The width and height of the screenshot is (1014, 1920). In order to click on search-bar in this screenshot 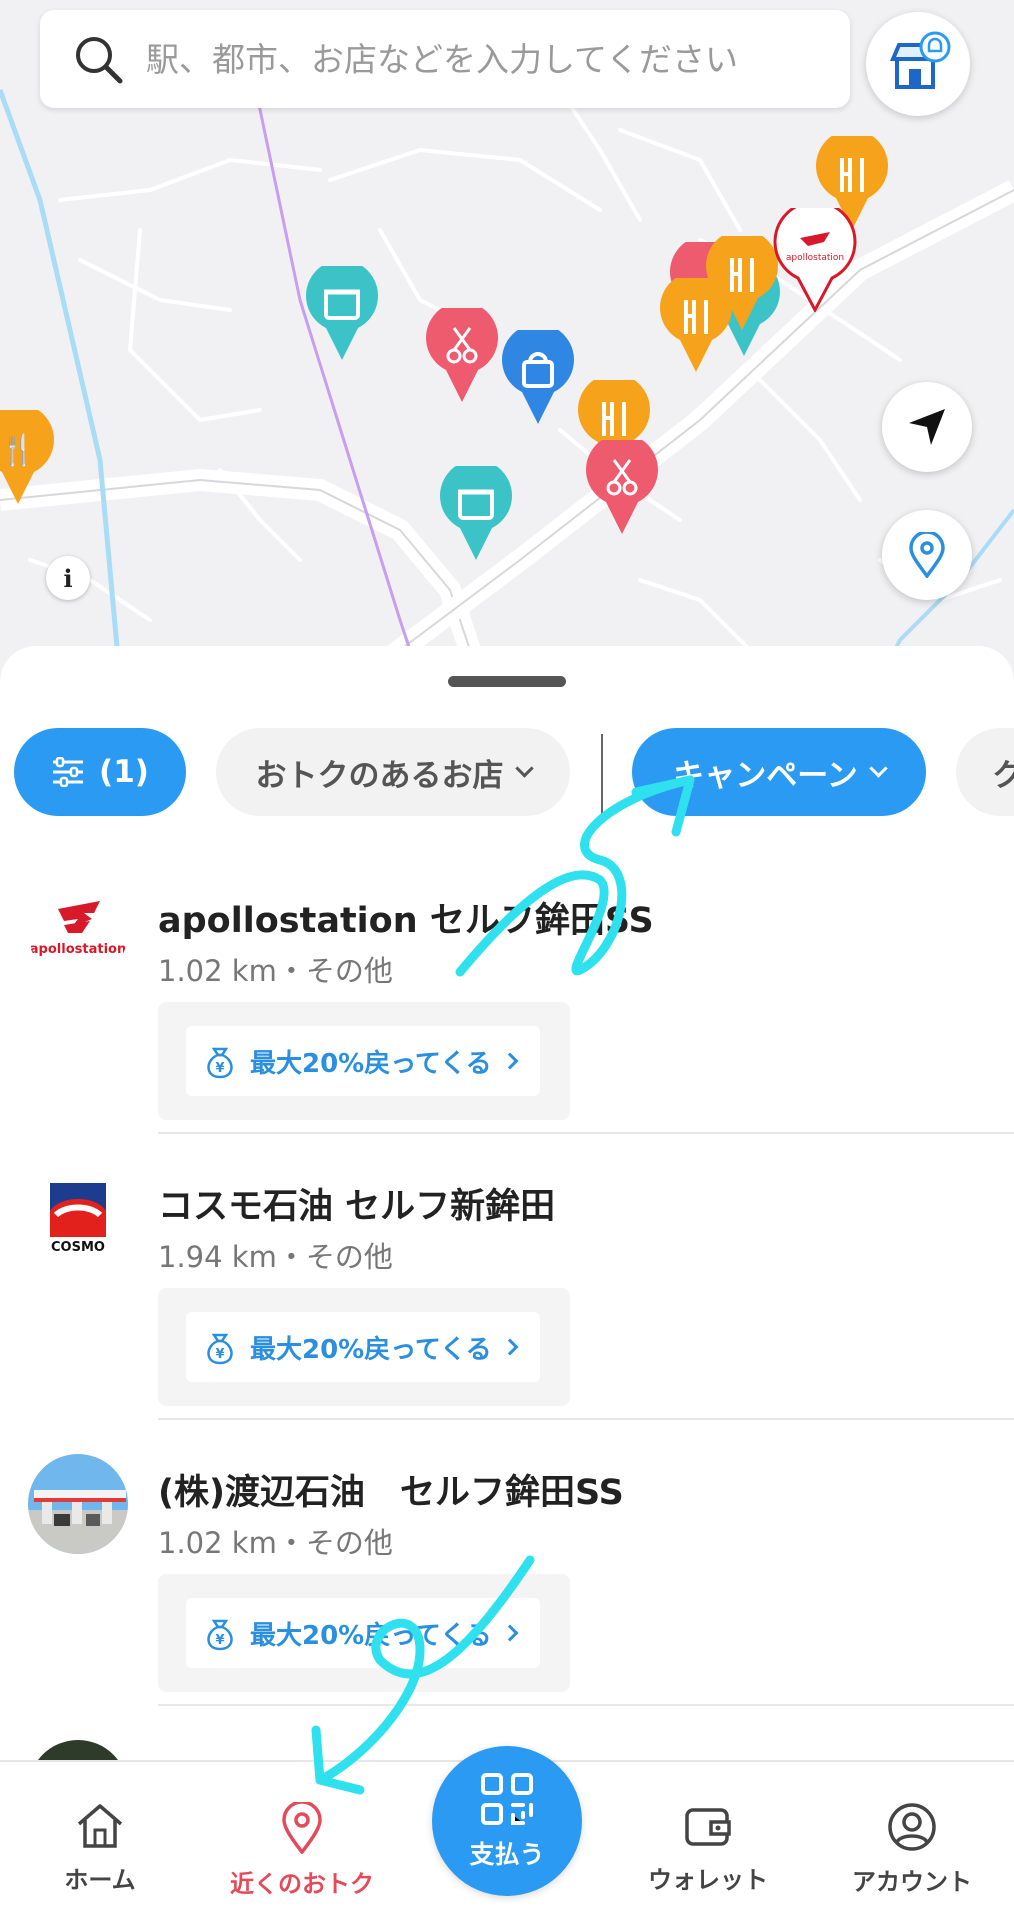, I will do `click(445, 59)`.